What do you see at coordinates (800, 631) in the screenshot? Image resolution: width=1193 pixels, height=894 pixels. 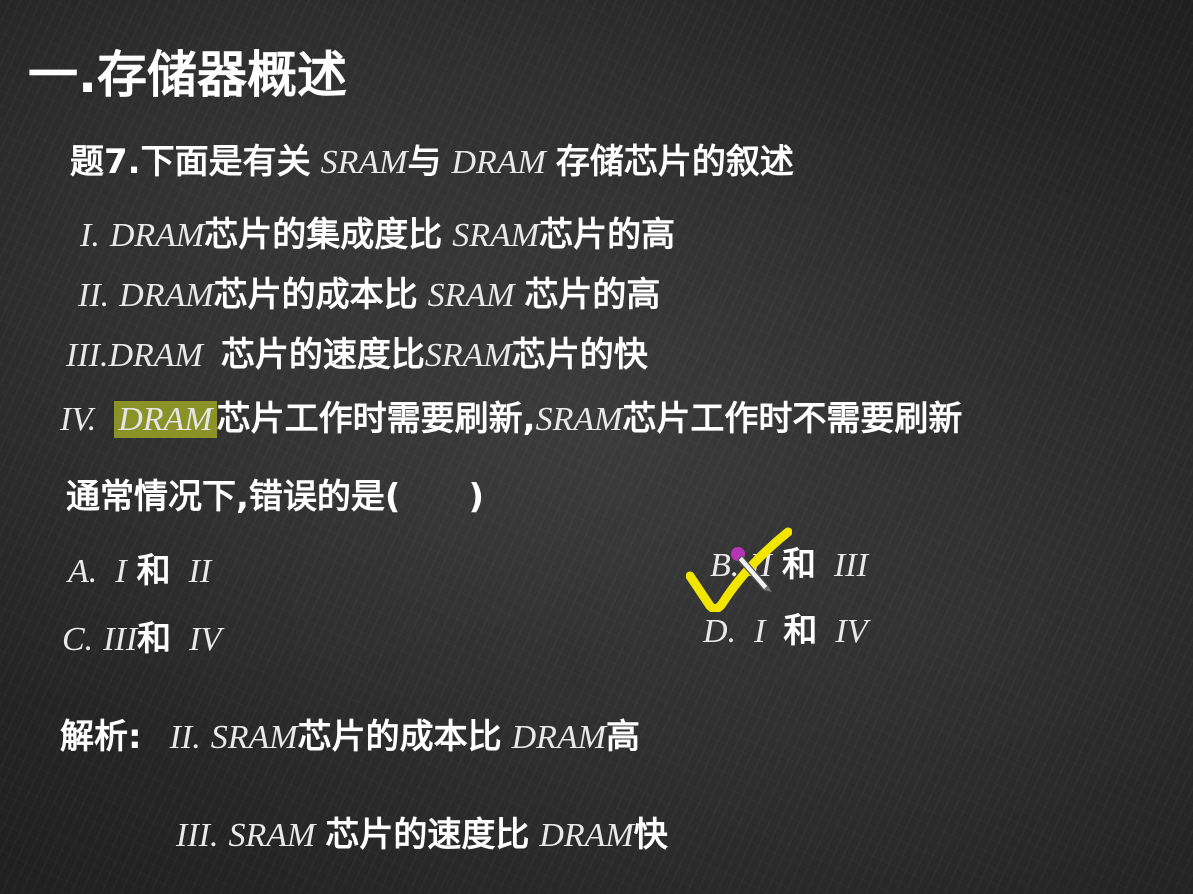 I see `option-d-and: 和` at bounding box center [800, 631].